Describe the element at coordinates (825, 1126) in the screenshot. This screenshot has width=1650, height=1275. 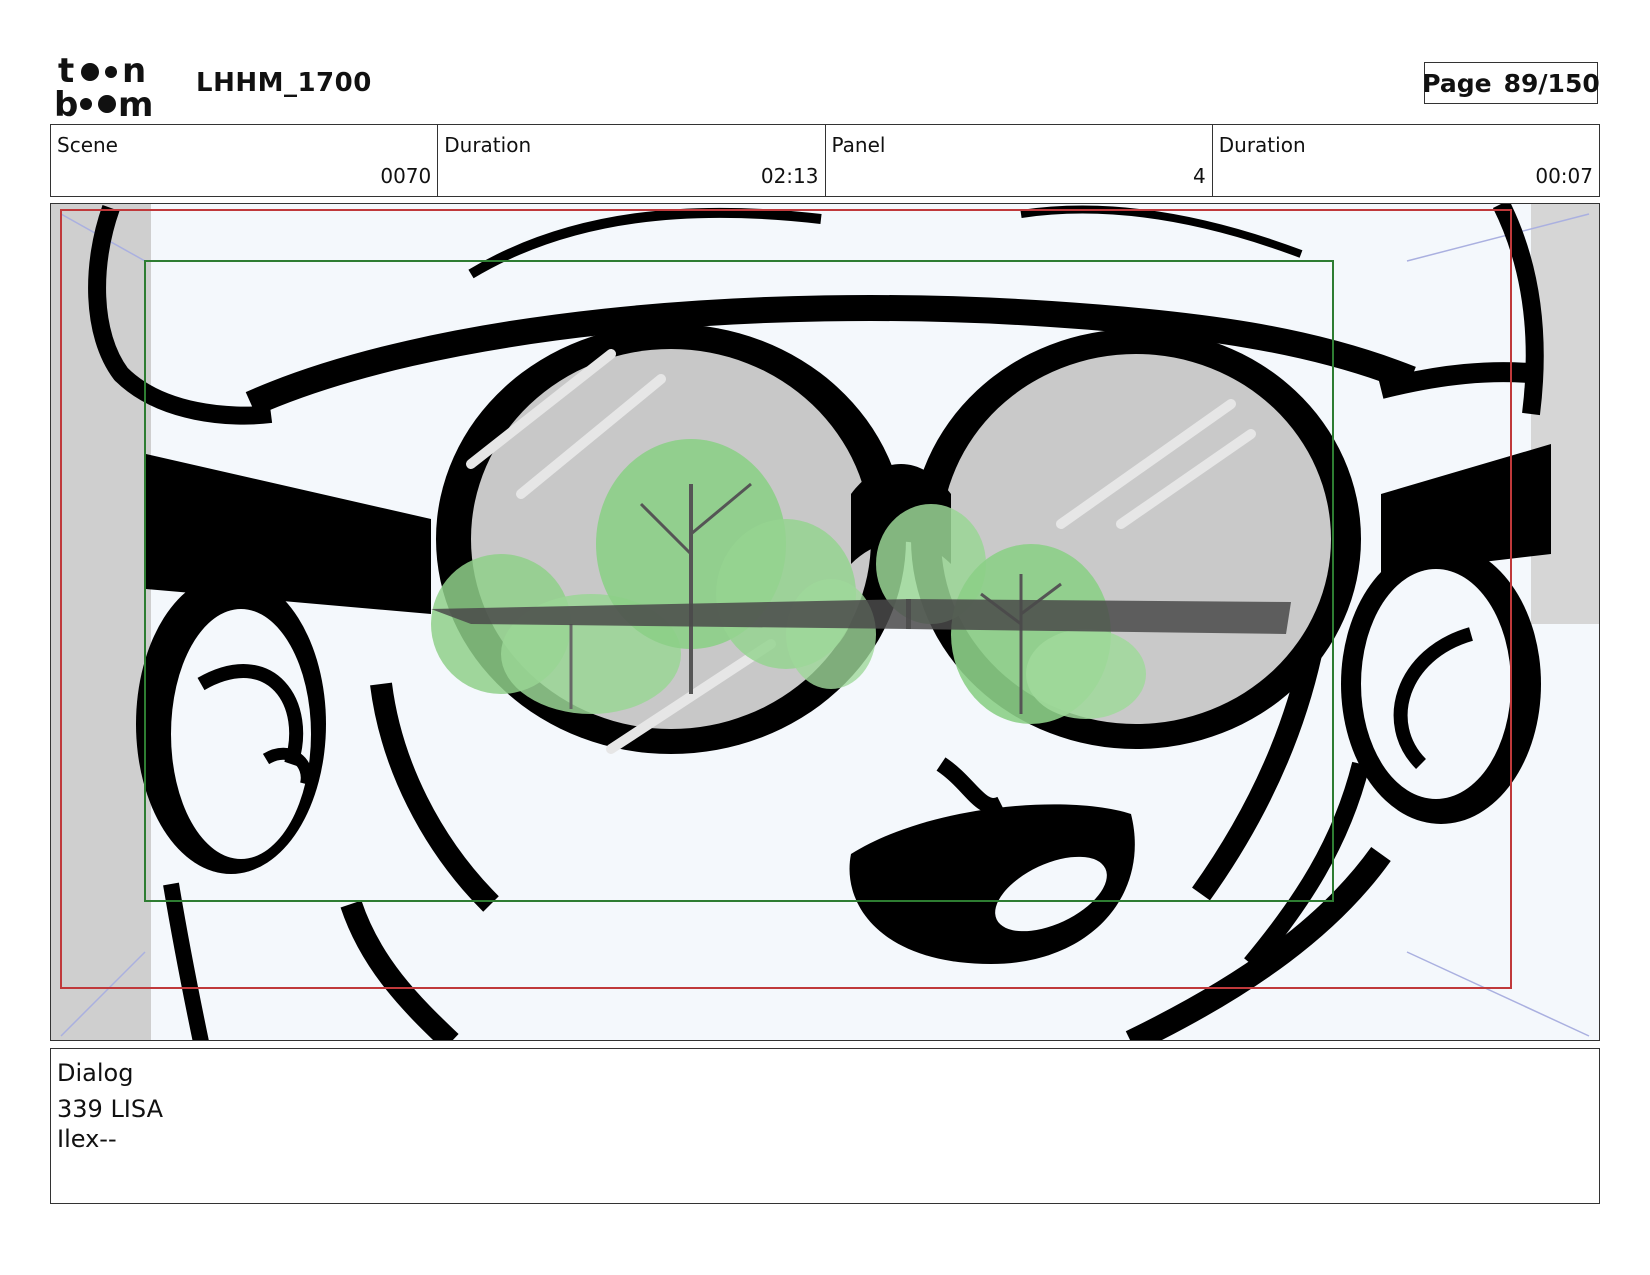
I see `dialog-box: Dialog 339 LISA Ilex--` at that location.